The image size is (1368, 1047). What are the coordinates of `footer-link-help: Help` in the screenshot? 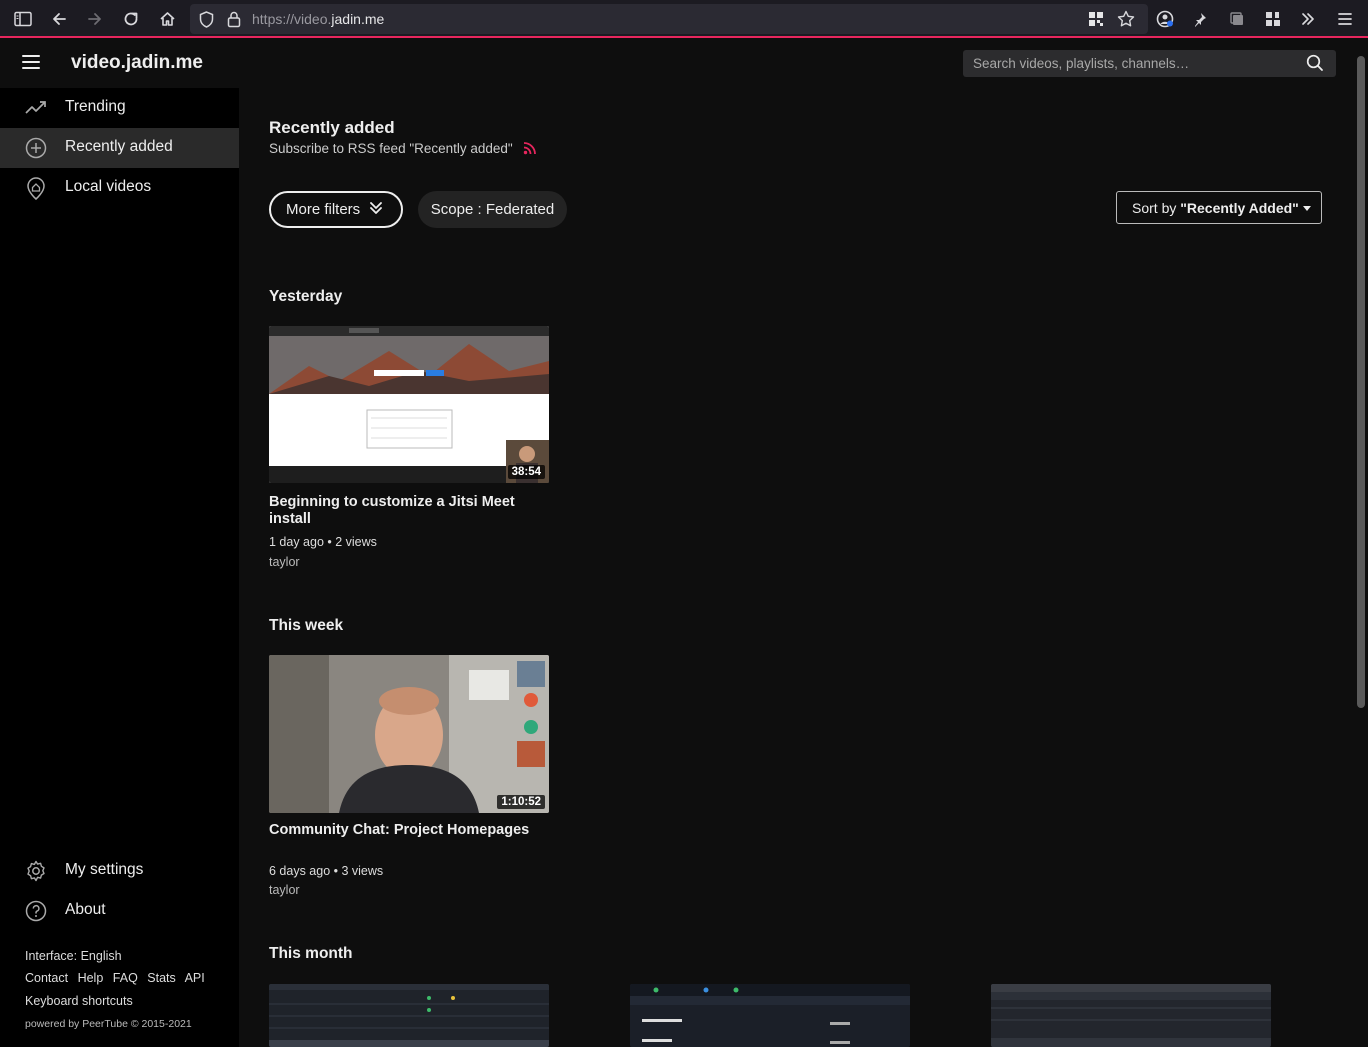 It's located at (91, 978).